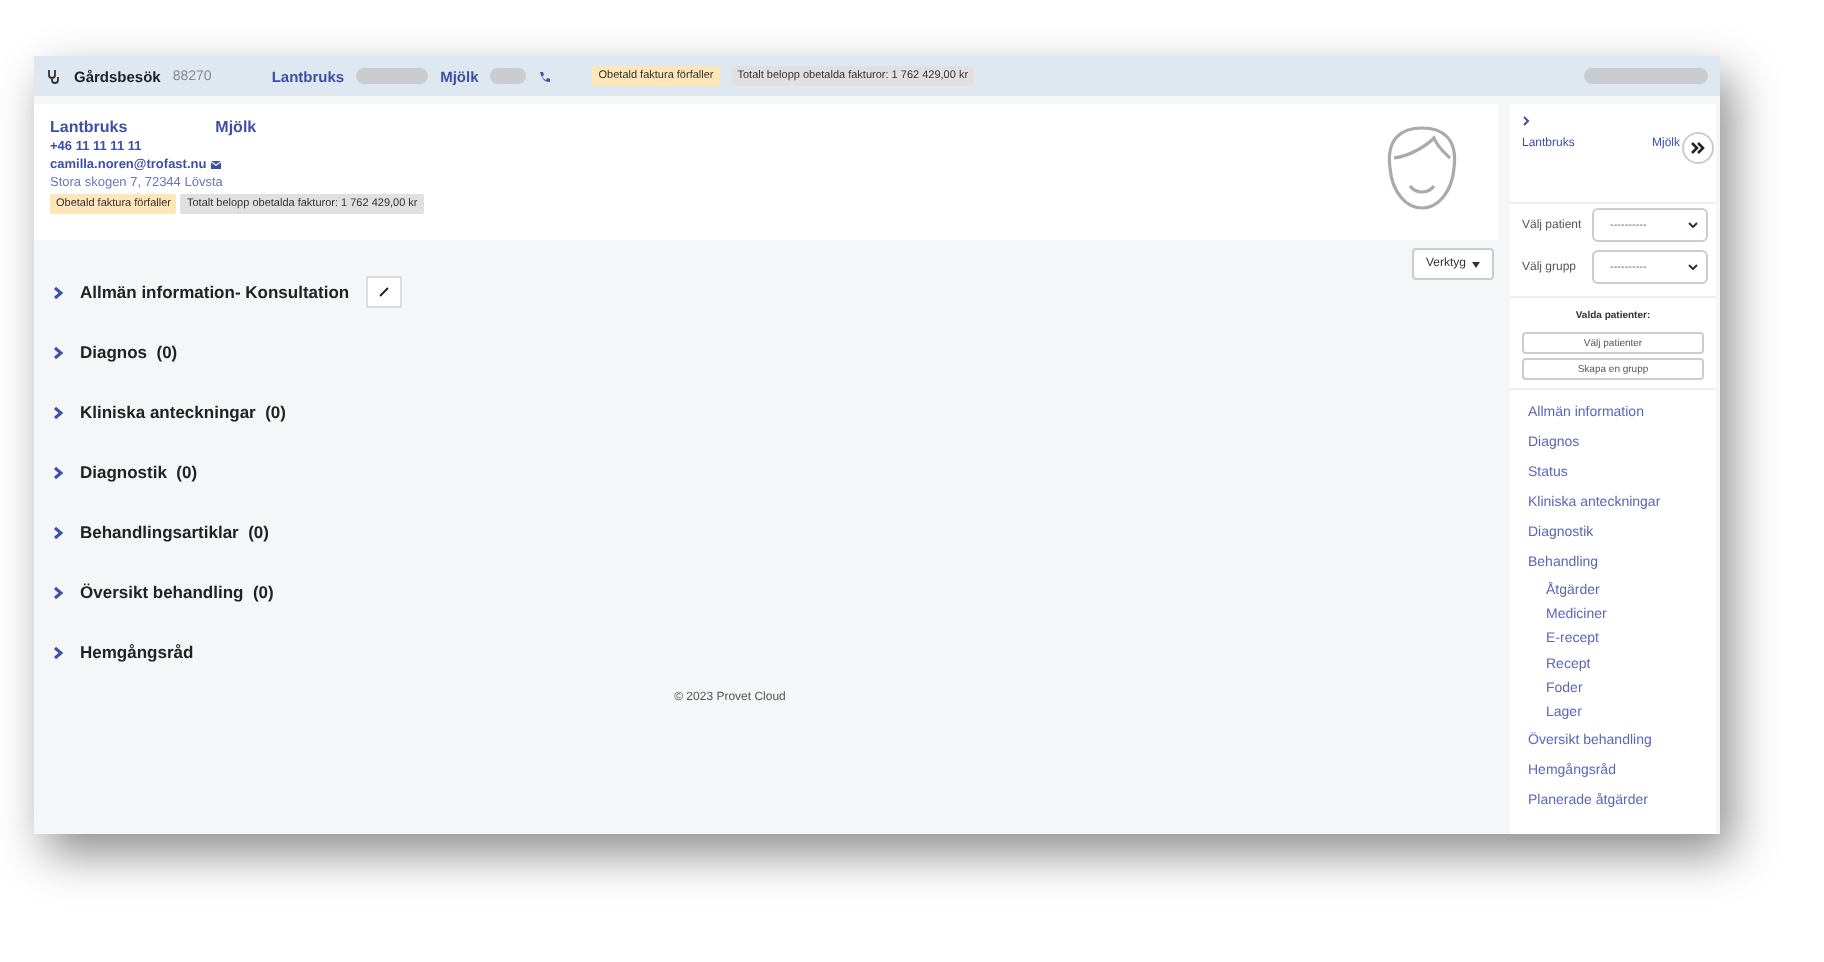  What do you see at coordinates (1476, 264) in the screenshot?
I see `caret-icon` at bounding box center [1476, 264].